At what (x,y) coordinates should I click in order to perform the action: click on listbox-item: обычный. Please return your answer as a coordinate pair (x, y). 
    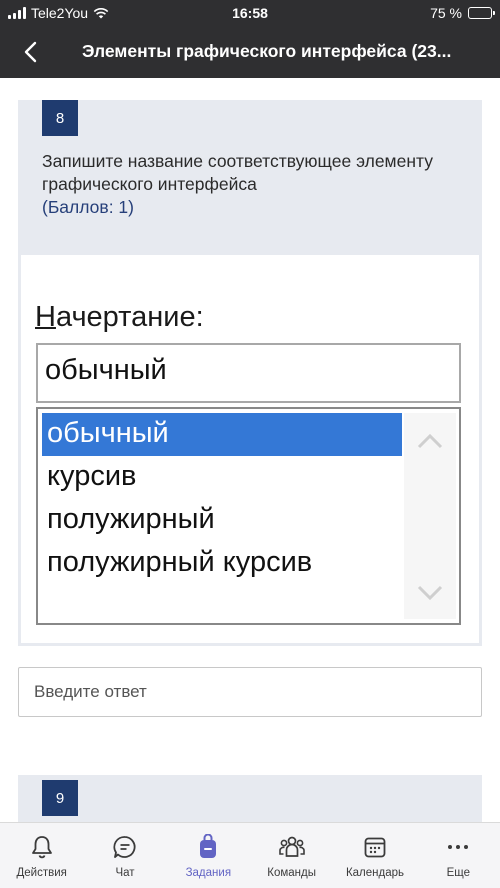
    Looking at the image, I should click on (222, 434).